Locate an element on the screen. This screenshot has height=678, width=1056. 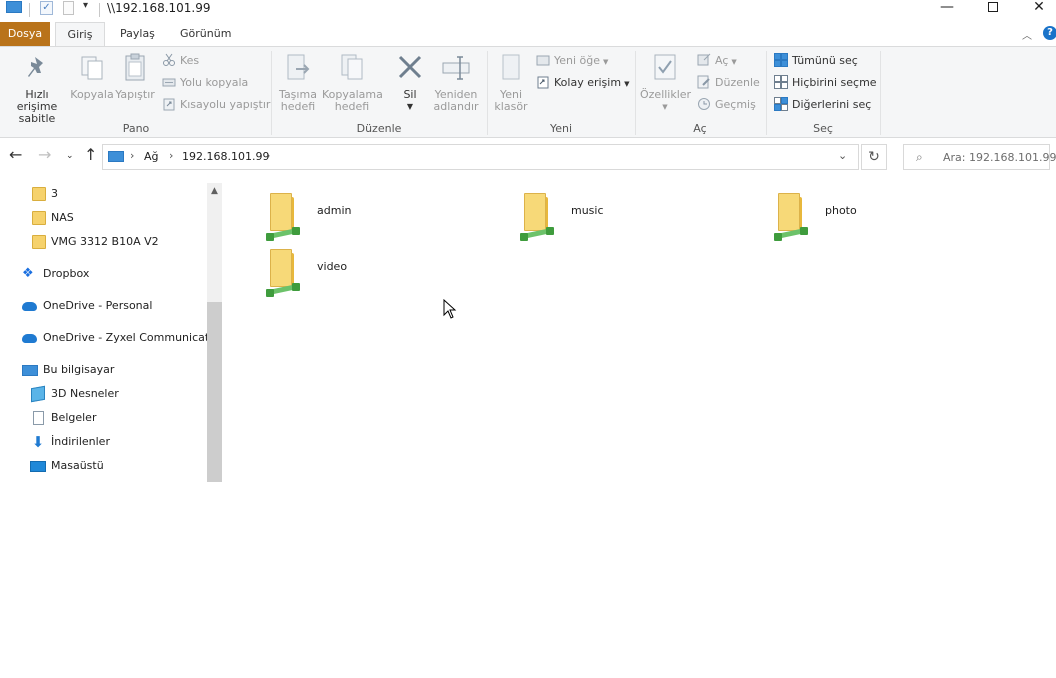
scroll-up-arrow-icon: ▲ is located at coordinates (214, 191).